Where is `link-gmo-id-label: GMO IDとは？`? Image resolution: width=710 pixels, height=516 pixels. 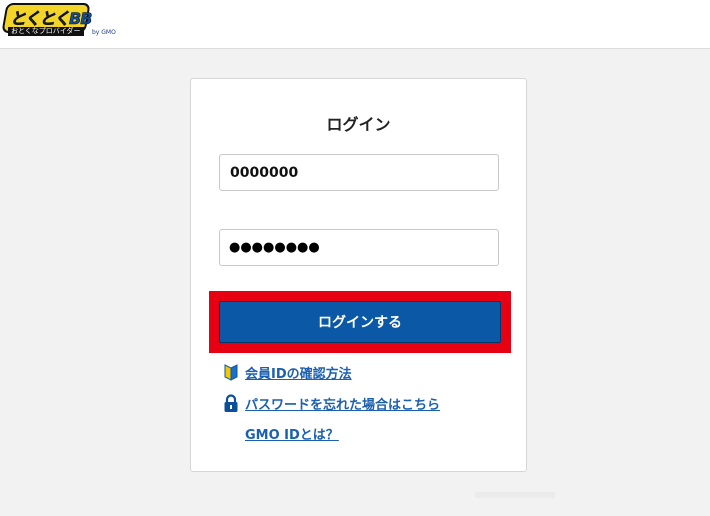
link-gmo-id-label: GMO IDとは？ is located at coordinates (292, 433).